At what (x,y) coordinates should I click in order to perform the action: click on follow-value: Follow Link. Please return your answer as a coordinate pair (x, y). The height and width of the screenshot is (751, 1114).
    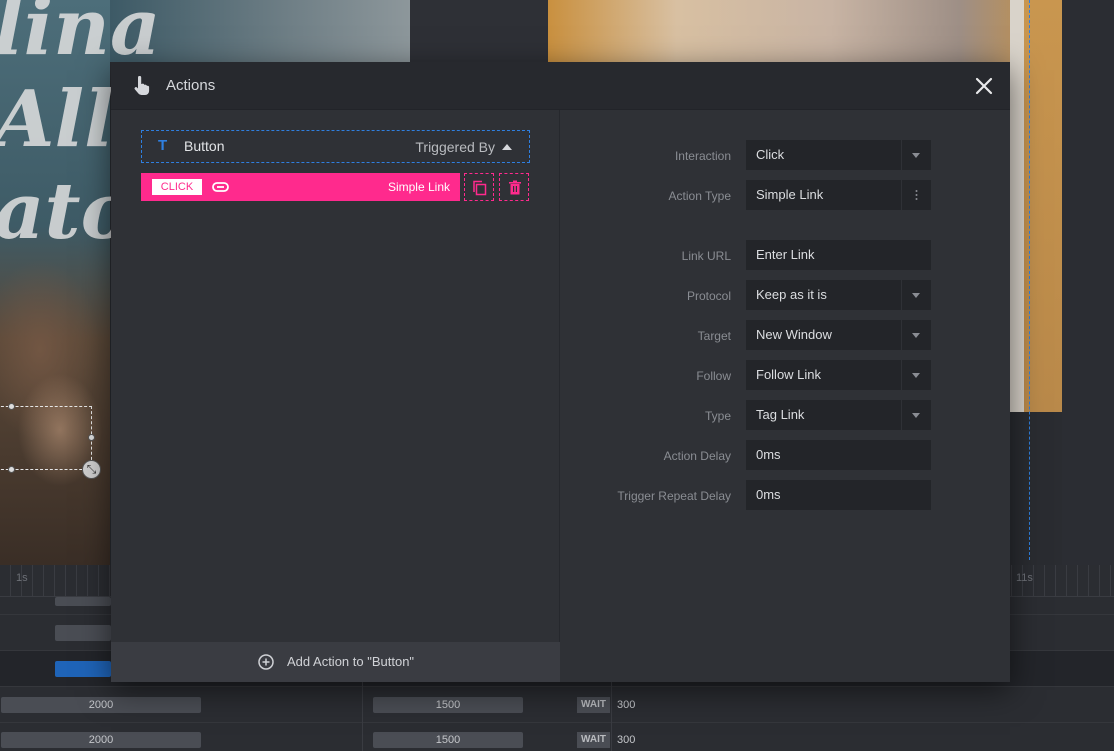
    Looking at the image, I should click on (789, 374).